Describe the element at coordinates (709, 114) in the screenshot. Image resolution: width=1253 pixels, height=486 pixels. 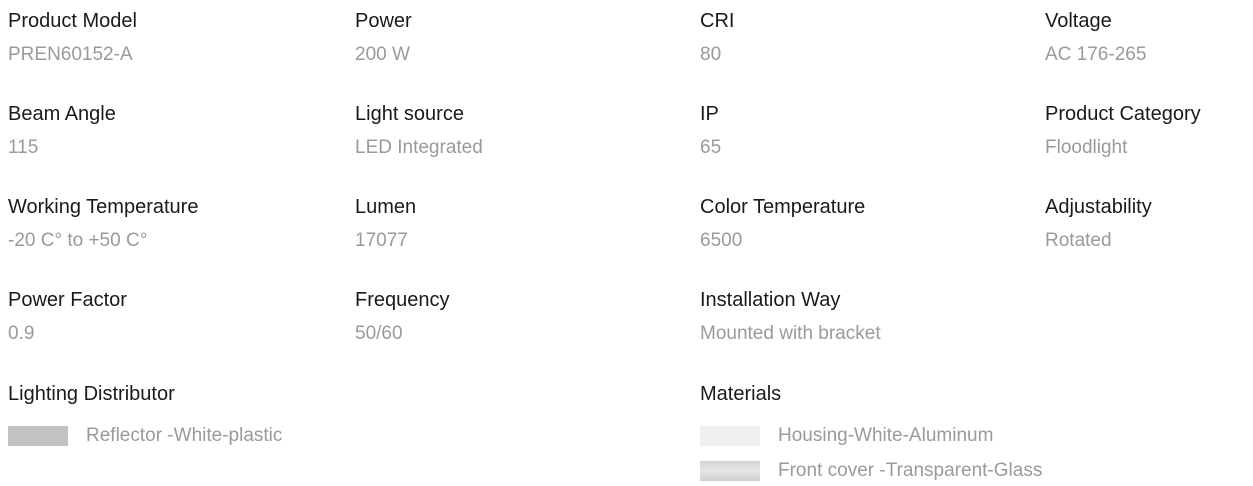
I see `spec-label: IP` at that location.